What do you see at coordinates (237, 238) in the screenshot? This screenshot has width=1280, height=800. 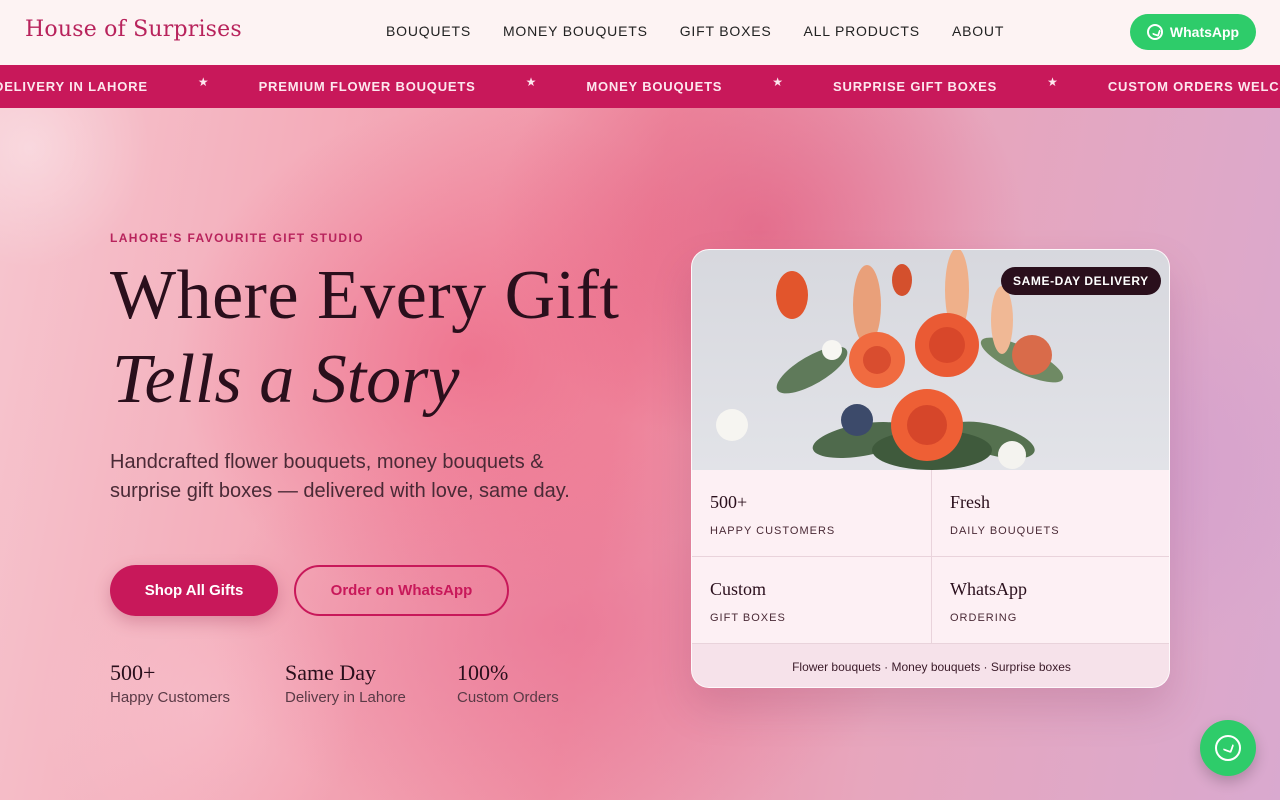 I see `hero-eyebrow: LAHORE'S FAVOURITE GIFT STUDIO` at bounding box center [237, 238].